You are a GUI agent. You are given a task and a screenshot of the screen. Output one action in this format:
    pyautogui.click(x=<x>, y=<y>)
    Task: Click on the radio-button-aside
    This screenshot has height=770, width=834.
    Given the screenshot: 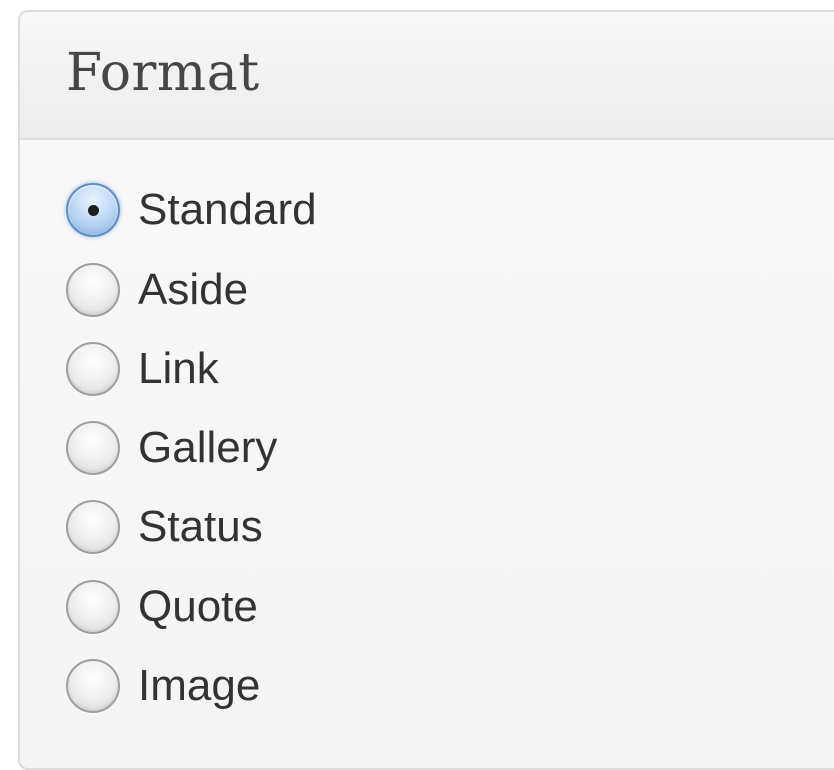 What is the action you would take?
    pyautogui.click(x=93, y=290)
    